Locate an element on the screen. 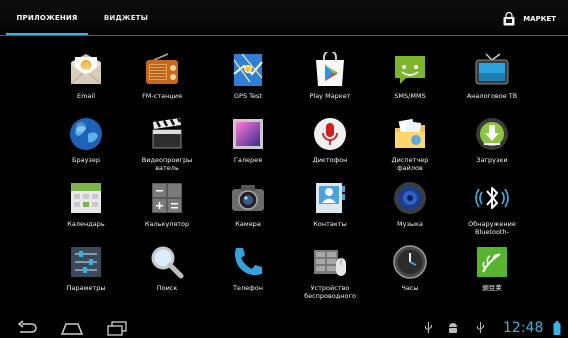  app-music: Музыка is located at coordinates (410, 211).